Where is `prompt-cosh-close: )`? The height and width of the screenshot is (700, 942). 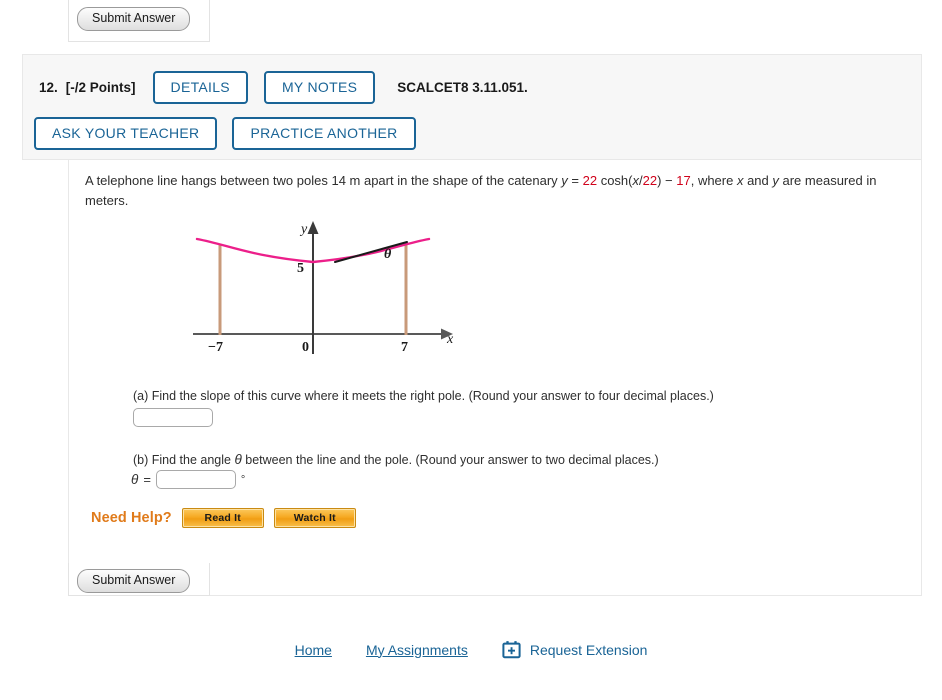 prompt-cosh-close: ) is located at coordinates (661, 180).